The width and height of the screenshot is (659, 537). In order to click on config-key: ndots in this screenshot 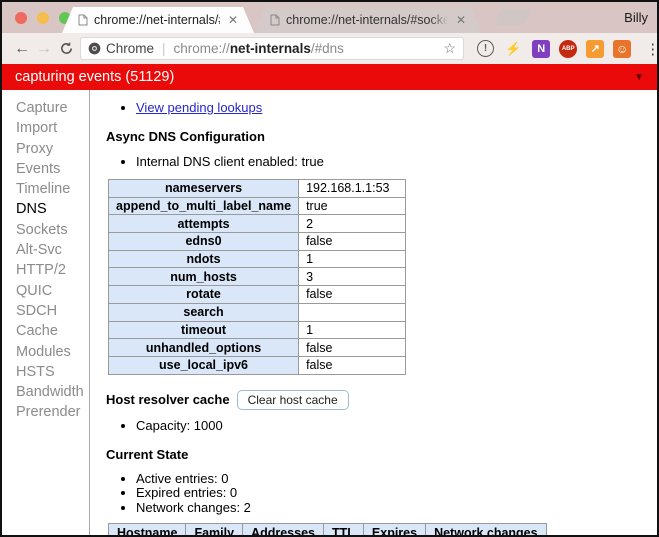, I will do `click(203, 259)`.